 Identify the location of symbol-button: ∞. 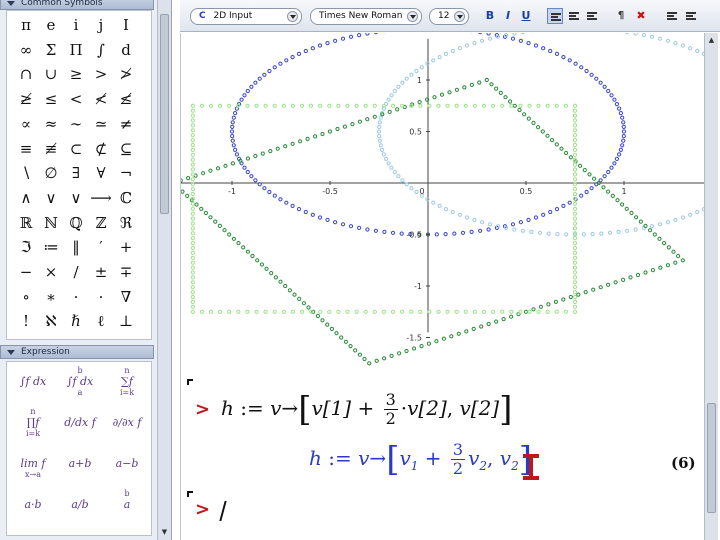
(26, 50).